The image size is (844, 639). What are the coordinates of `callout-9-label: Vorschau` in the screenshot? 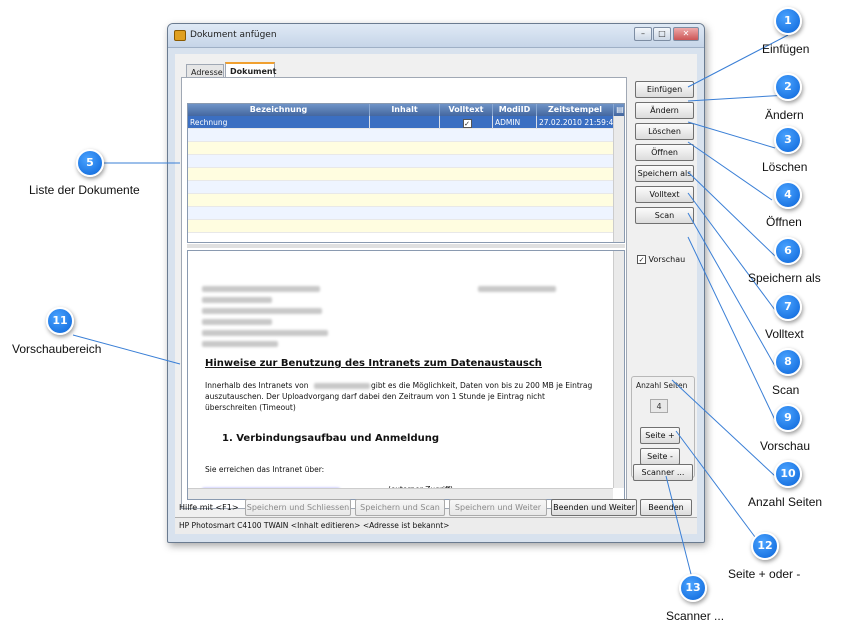 It's located at (785, 446).